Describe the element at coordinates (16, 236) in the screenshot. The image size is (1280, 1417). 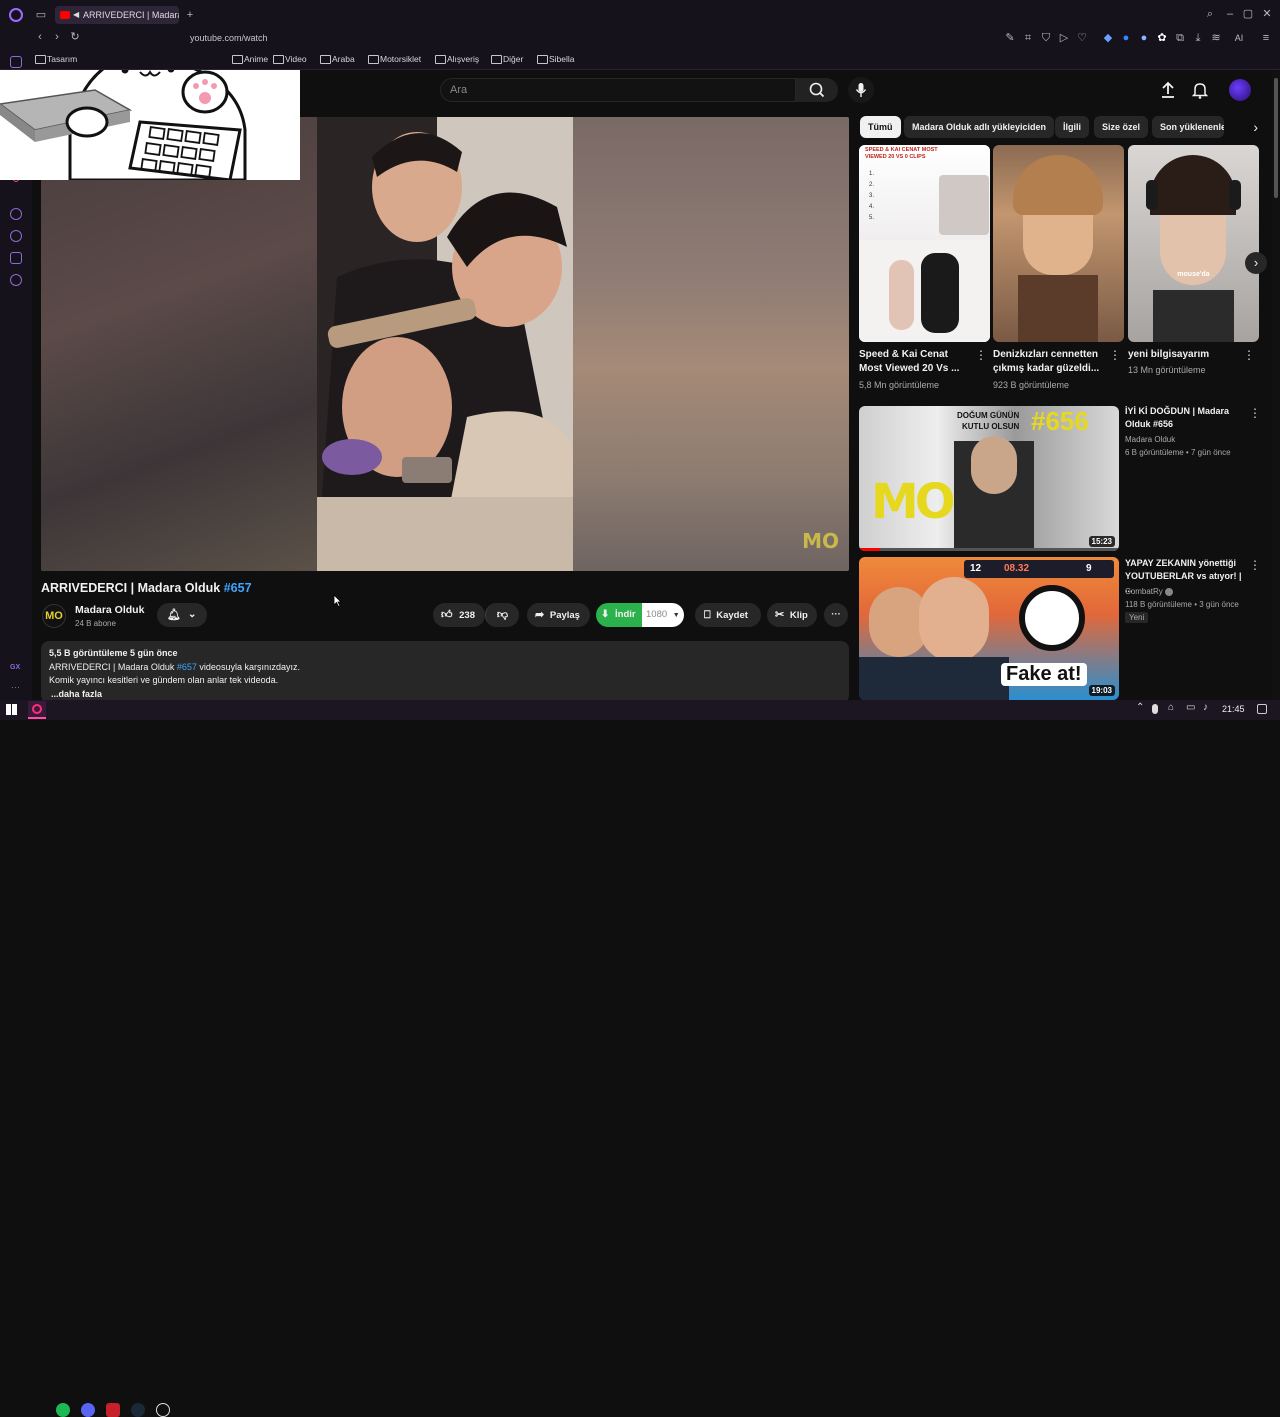
I see `sidebar-history-icon` at that location.